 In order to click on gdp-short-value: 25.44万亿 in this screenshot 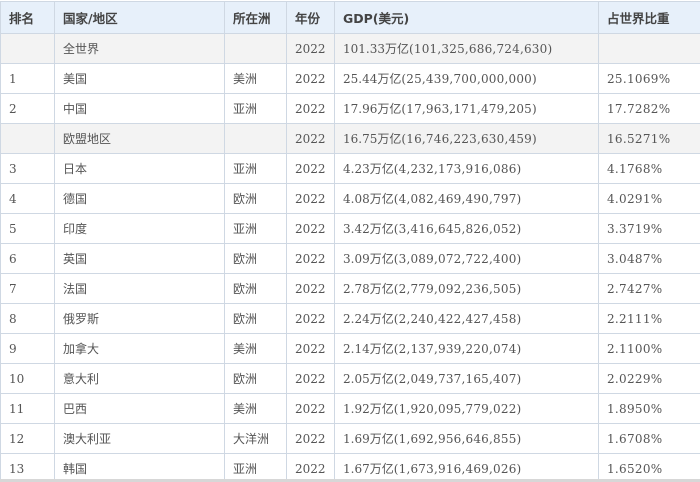, I will do `click(372, 79)`.